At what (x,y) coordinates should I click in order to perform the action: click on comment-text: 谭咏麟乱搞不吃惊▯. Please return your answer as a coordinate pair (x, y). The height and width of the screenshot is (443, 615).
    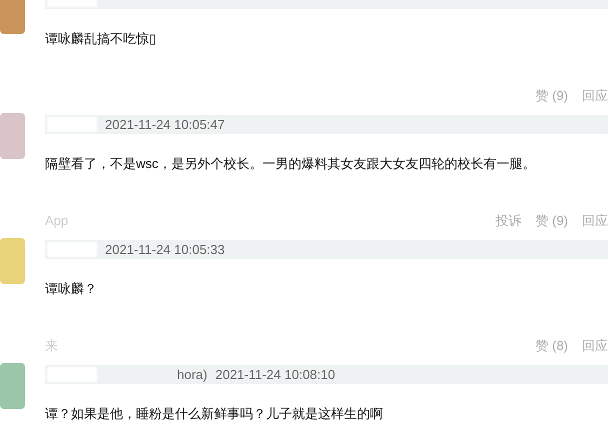
    Looking at the image, I should click on (101, 38).